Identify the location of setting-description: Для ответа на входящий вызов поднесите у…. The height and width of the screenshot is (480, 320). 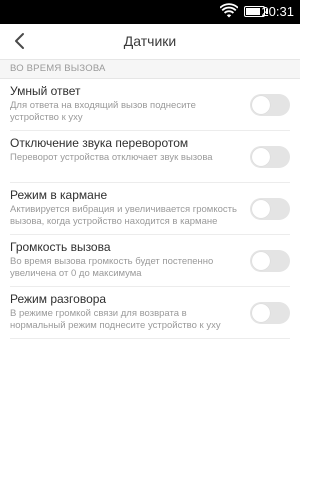
(103, 111).